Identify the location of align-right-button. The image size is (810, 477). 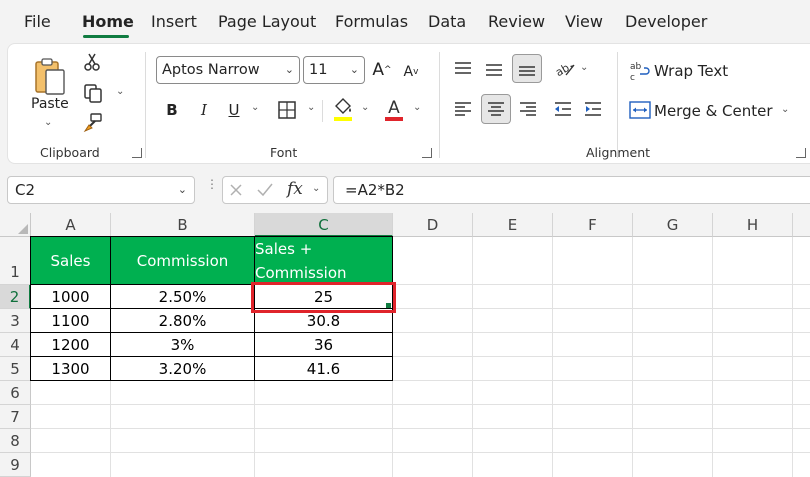
(528, 109).